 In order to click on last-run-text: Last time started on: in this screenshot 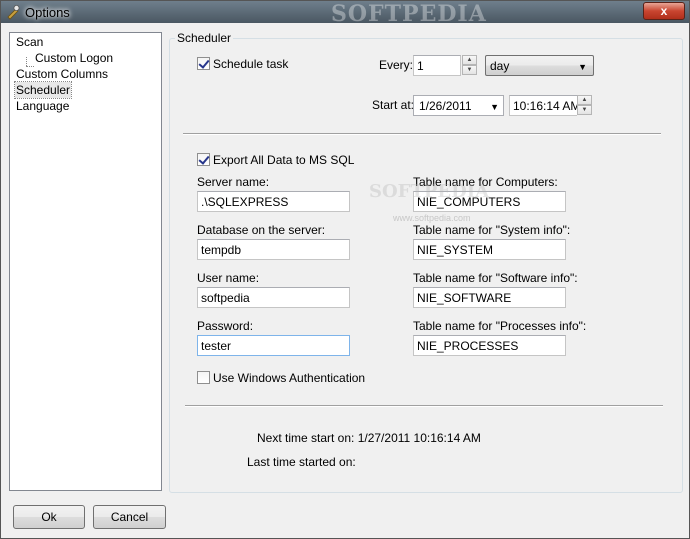, I will do `click(301, 462)`.